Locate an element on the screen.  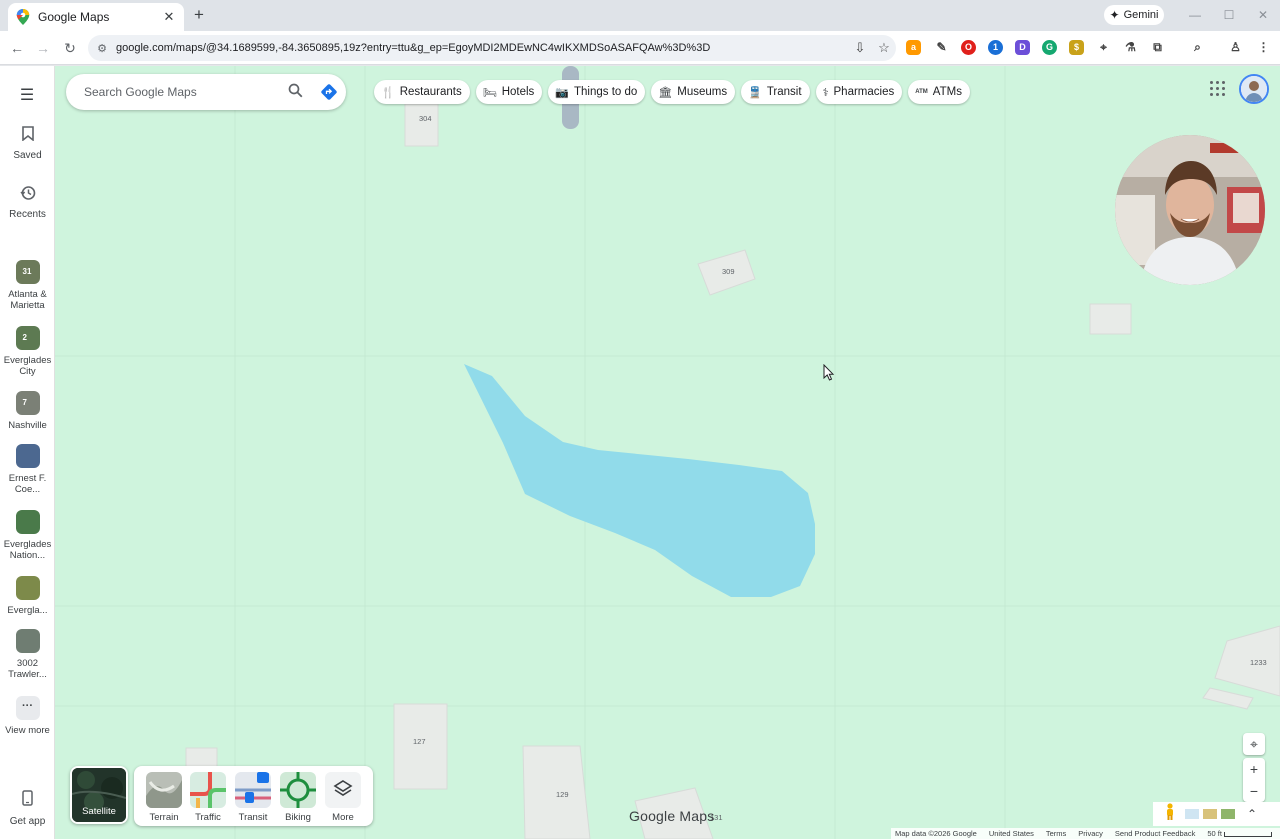
feedback-link: Send Product Feedback is located at coordinates (1155, 833).